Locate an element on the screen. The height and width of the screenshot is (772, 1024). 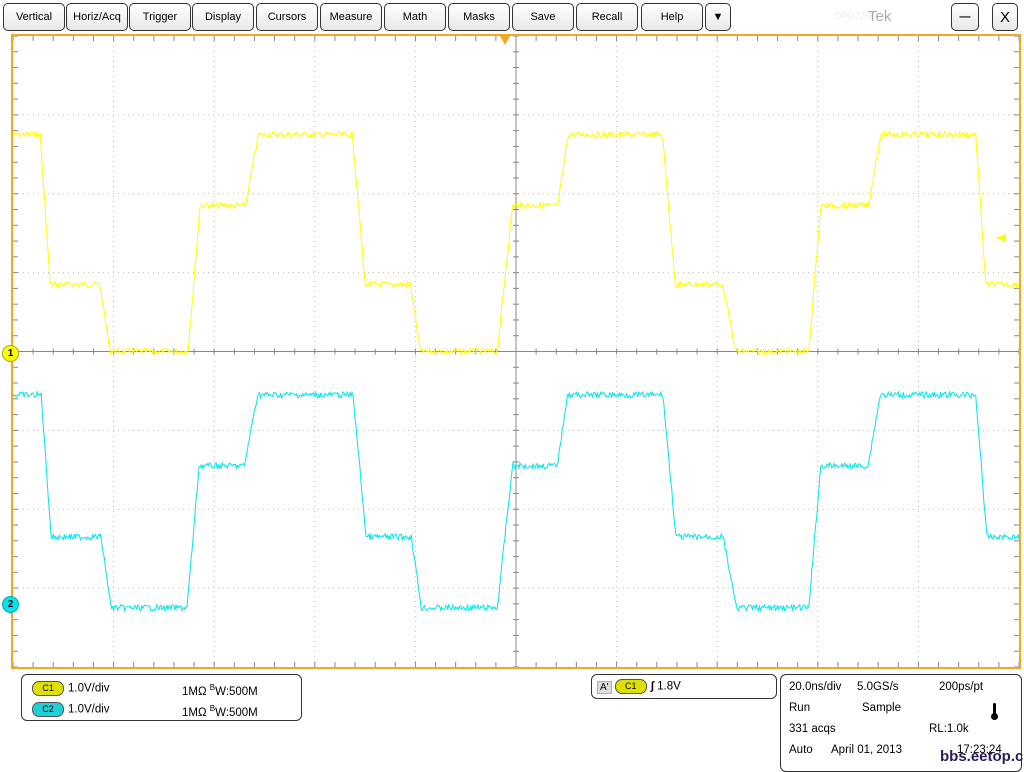
ch2-settings: 1MΩ BW:500M is located at coordinates (220, 711).